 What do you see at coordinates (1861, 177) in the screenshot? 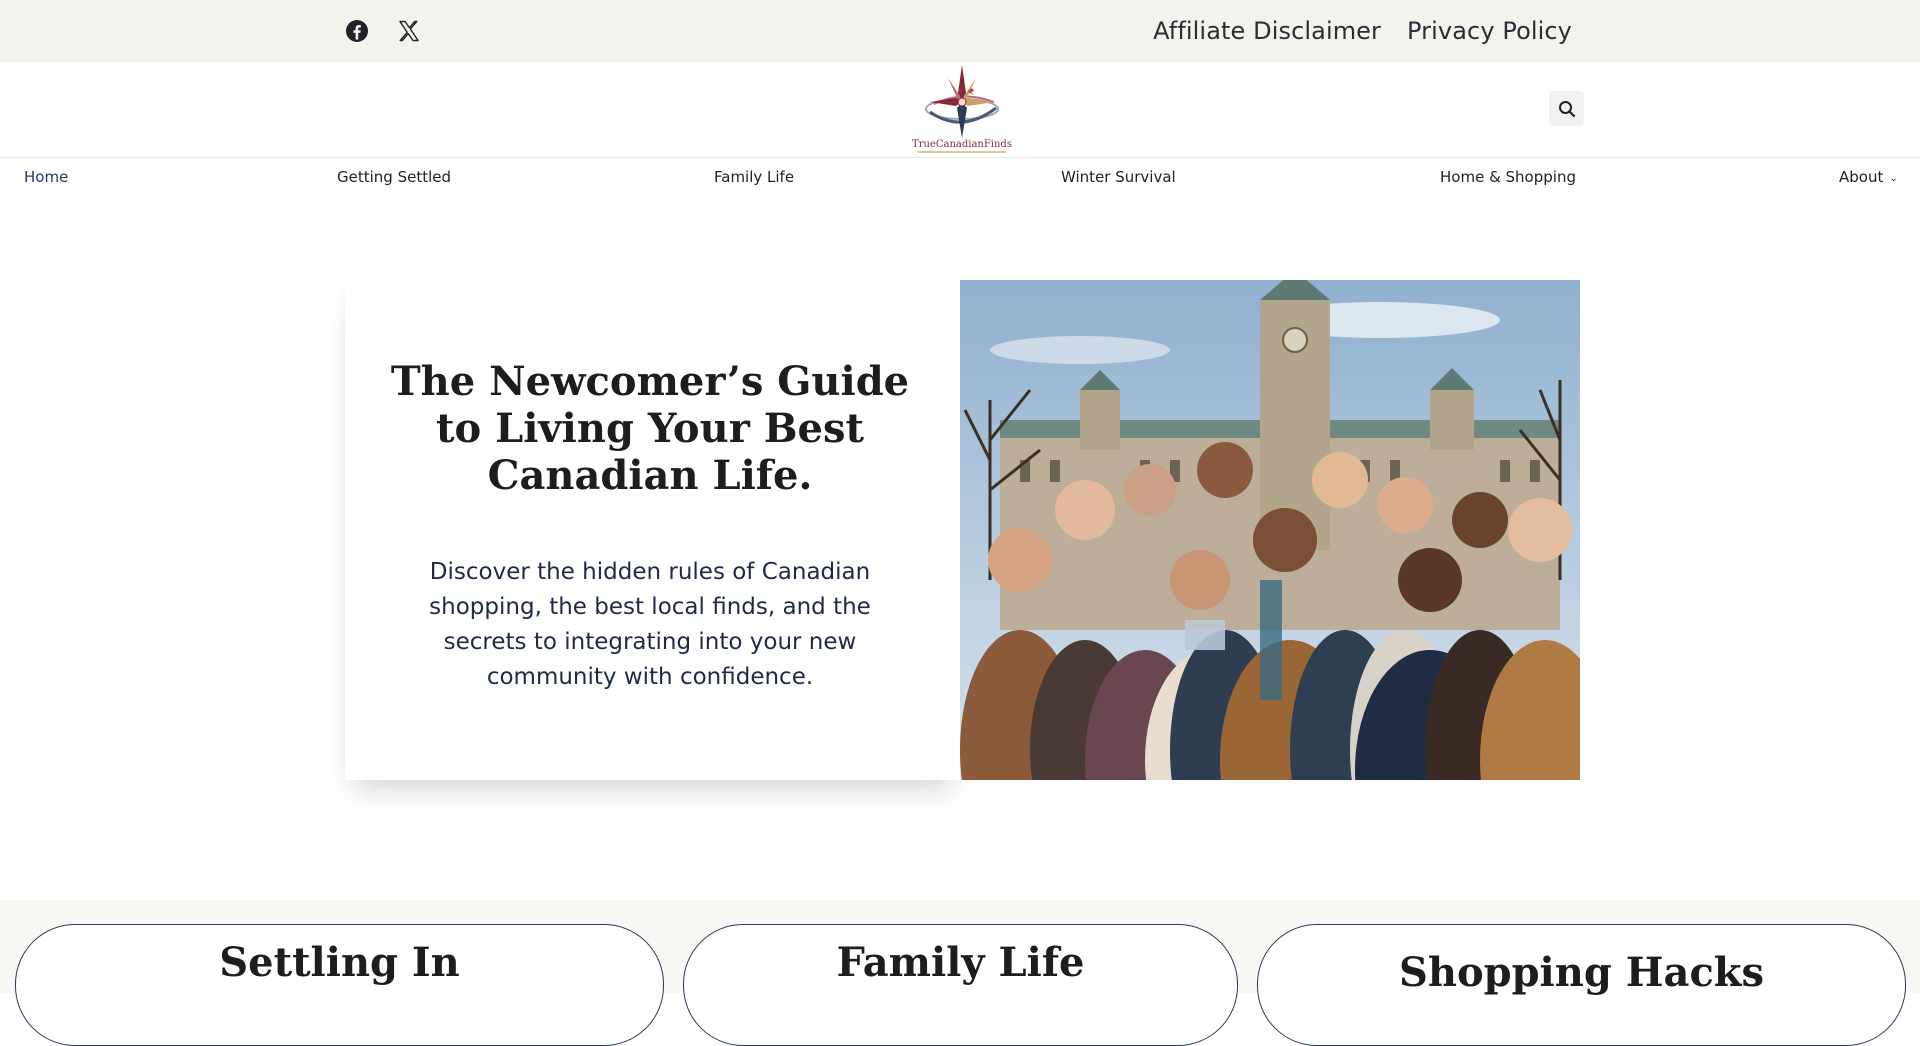
I see `nav-item-about-label: About` at bounding box center [1861, 177].